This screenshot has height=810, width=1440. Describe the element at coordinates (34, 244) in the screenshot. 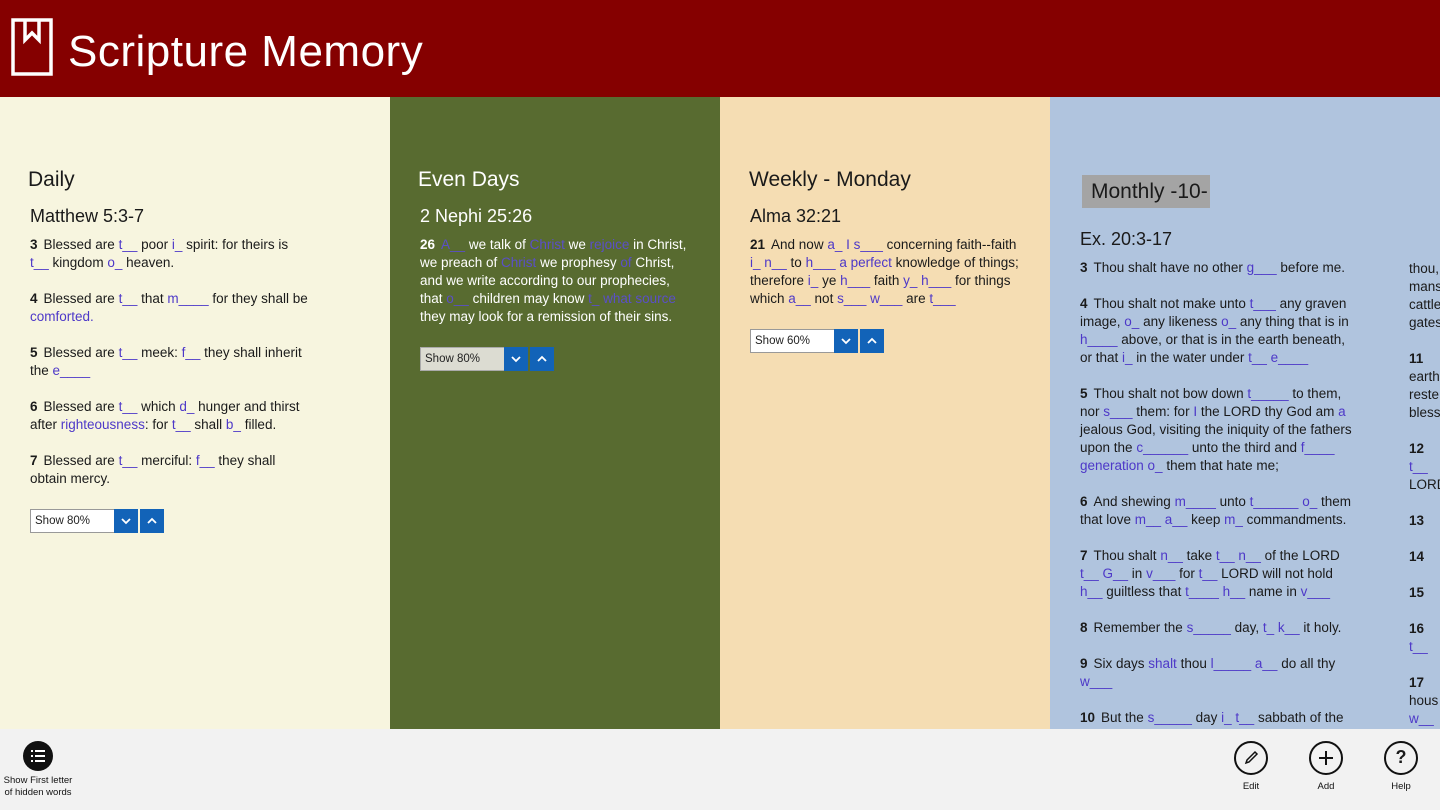

I see `verse-number: 3` at that location.